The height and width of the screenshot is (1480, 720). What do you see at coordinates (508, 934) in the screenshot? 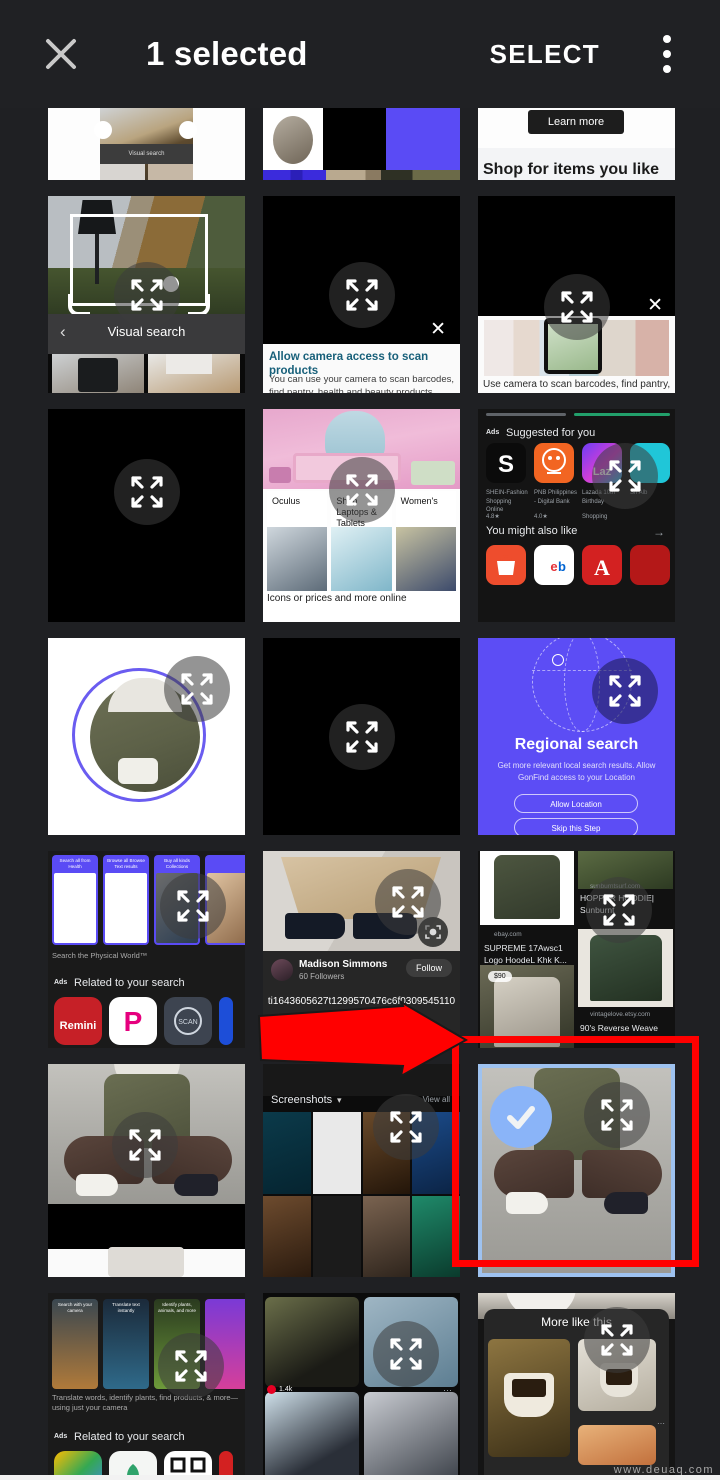
I see `product-source: ebay.com` at bounding box center [508, 934].